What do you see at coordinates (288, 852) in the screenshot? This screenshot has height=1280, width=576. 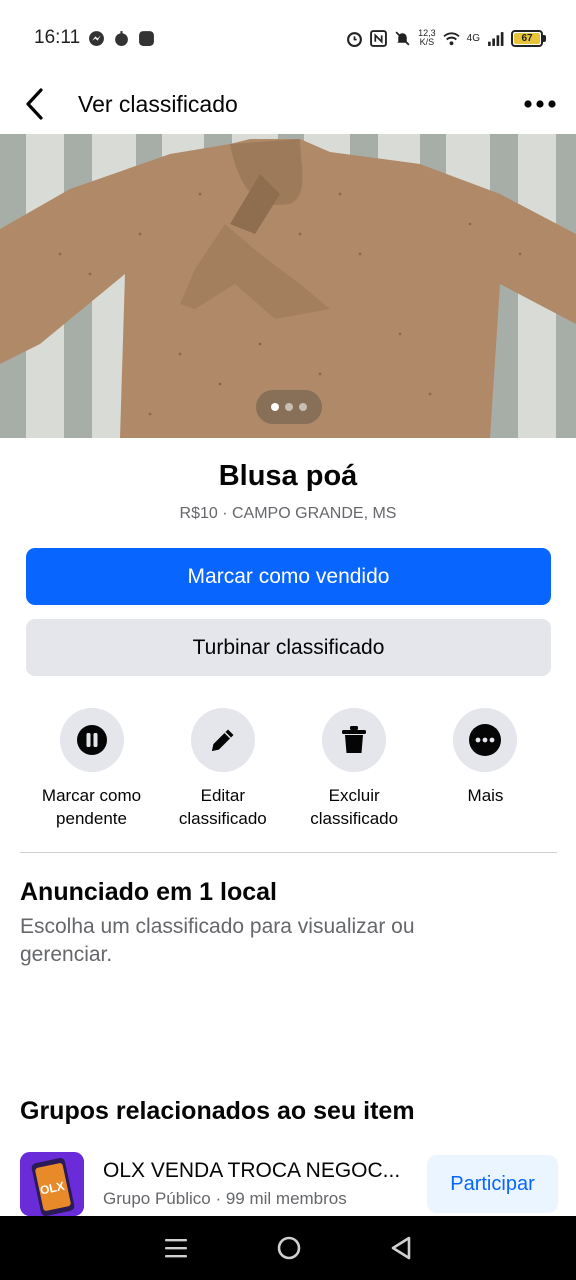 I see `divider` at bounding box center [288, 852].